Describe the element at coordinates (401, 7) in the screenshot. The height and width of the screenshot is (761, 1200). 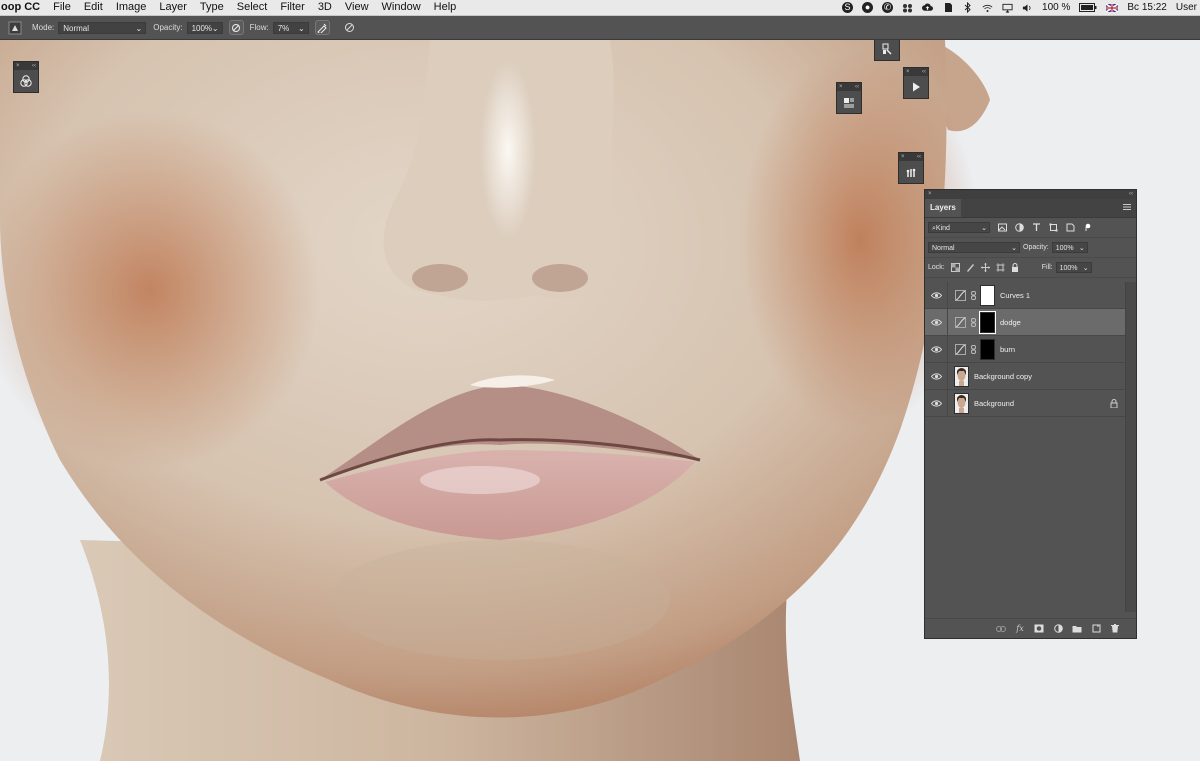
I see `menu-window: Window` at that location.